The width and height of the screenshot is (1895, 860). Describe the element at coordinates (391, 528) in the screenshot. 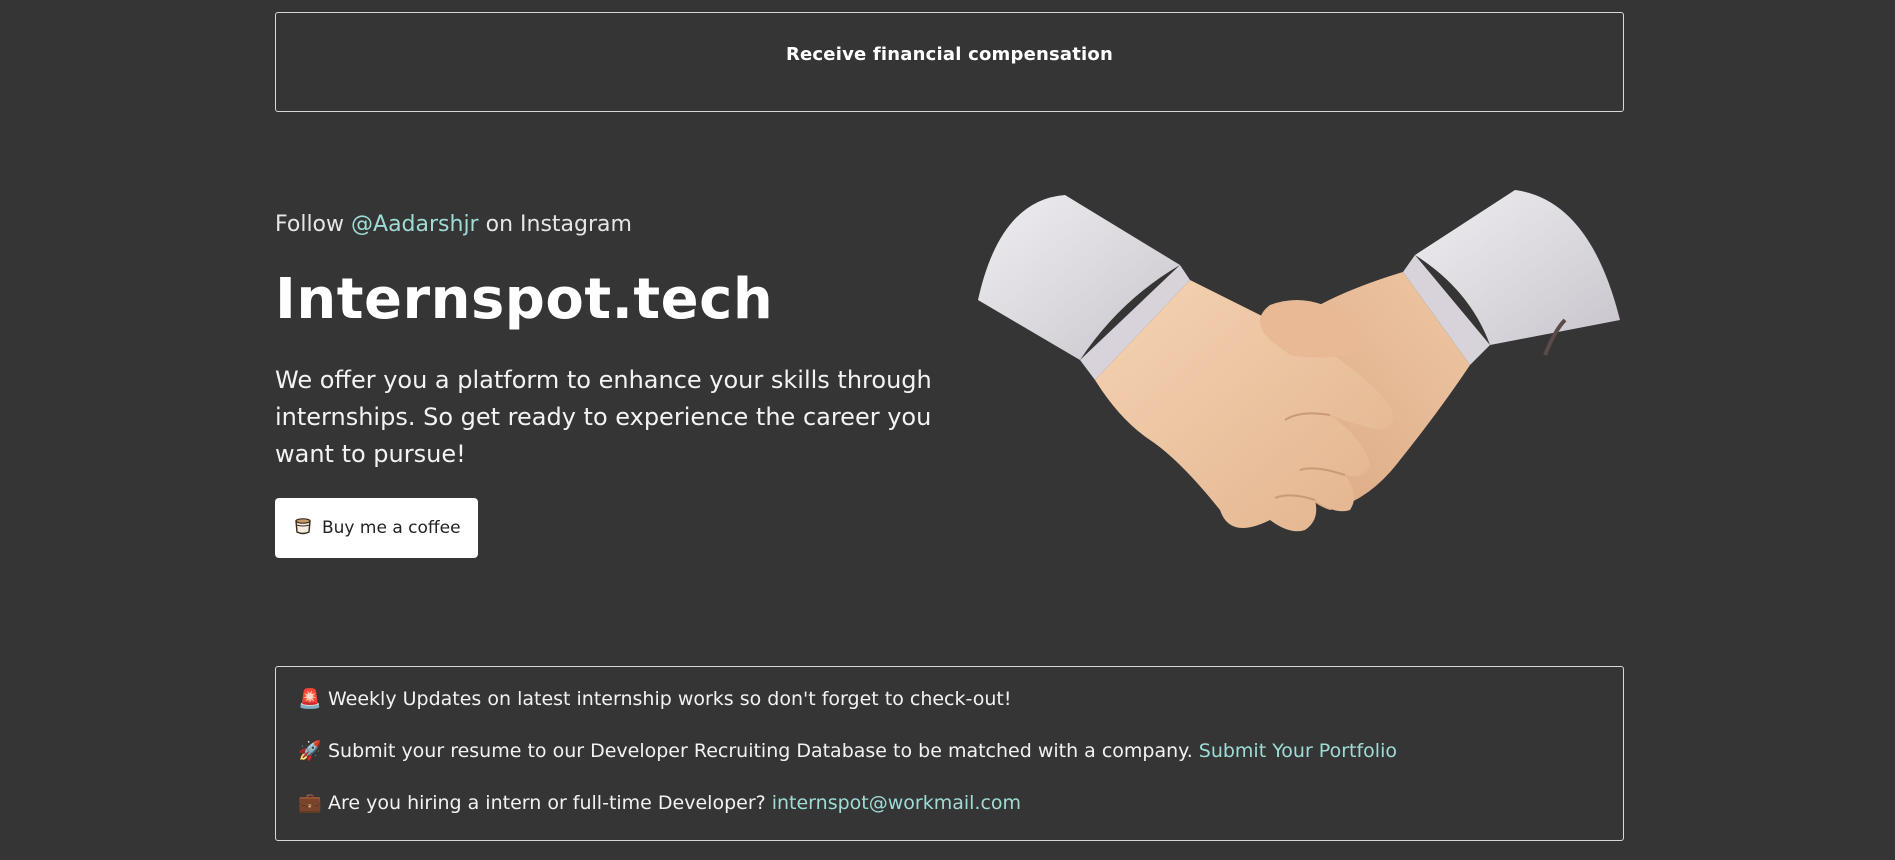

I see `coffee-button-label: Buy me a coffee` at that location.